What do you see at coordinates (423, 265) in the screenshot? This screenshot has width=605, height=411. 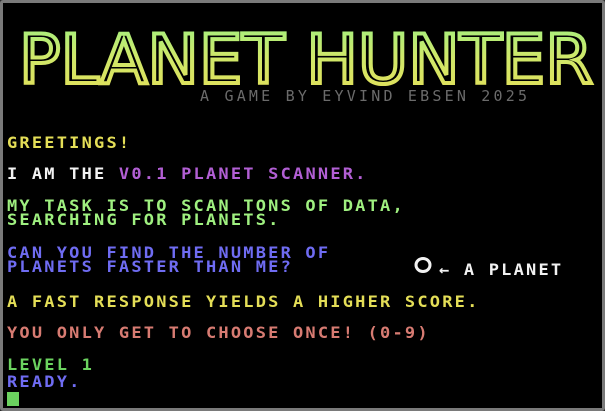 I see `planet-circle-icon` at bounding box center [423, 265].